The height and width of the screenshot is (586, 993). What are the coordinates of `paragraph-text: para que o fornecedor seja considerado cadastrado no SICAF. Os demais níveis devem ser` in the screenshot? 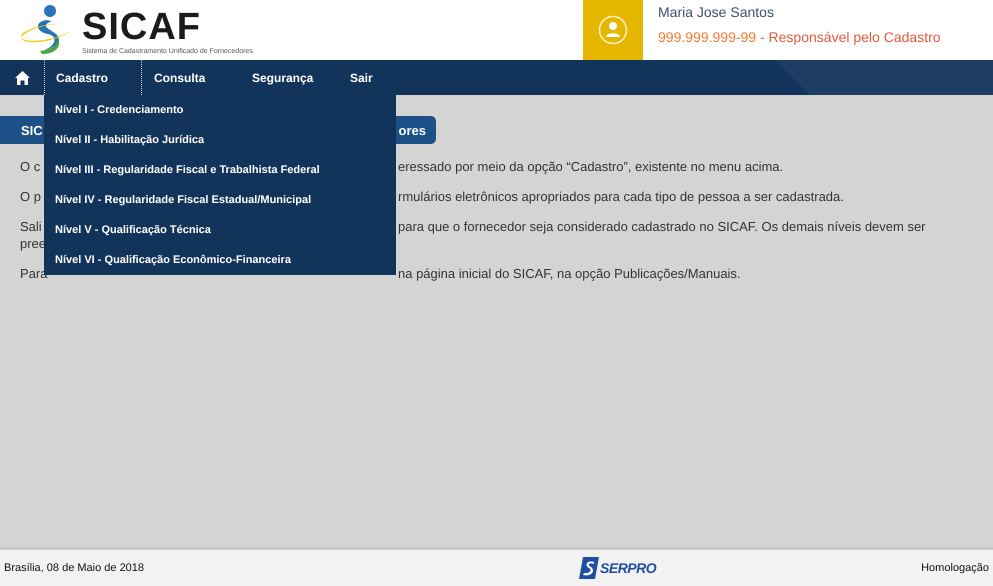 It's located at (662, 227).